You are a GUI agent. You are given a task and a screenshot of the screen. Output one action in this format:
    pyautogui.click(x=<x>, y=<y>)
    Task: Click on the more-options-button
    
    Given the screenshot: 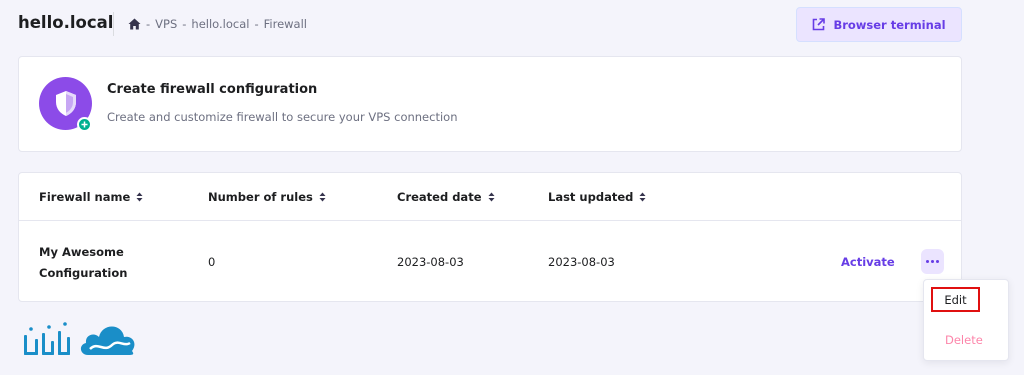 What is the action you would take?
    pyautogui.click(x=932, y=261)
    